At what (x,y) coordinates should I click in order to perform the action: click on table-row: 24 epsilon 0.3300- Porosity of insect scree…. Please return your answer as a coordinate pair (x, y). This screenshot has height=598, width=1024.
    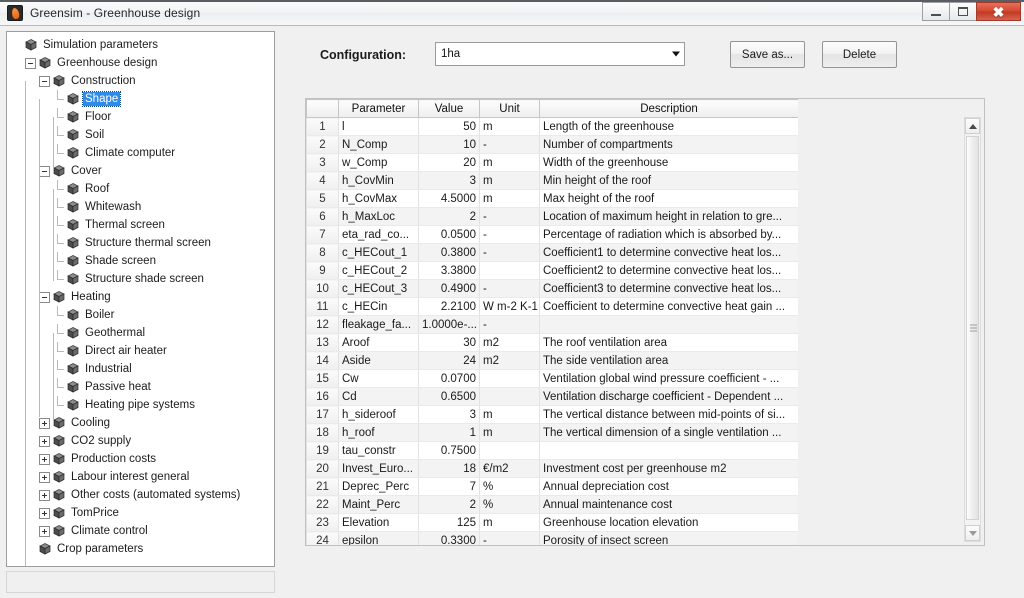
    Looking at the image, I should click on (552, 538).